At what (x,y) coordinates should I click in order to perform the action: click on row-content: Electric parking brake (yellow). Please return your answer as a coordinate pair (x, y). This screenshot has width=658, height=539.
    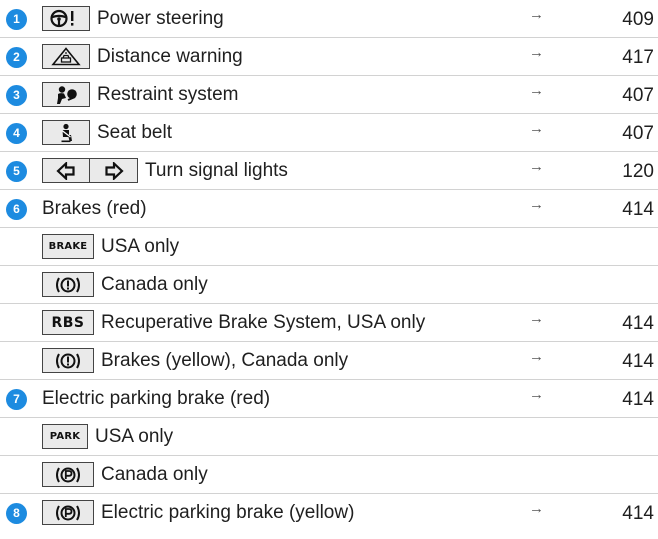
    Looking at the image, I should click on (198, 512).